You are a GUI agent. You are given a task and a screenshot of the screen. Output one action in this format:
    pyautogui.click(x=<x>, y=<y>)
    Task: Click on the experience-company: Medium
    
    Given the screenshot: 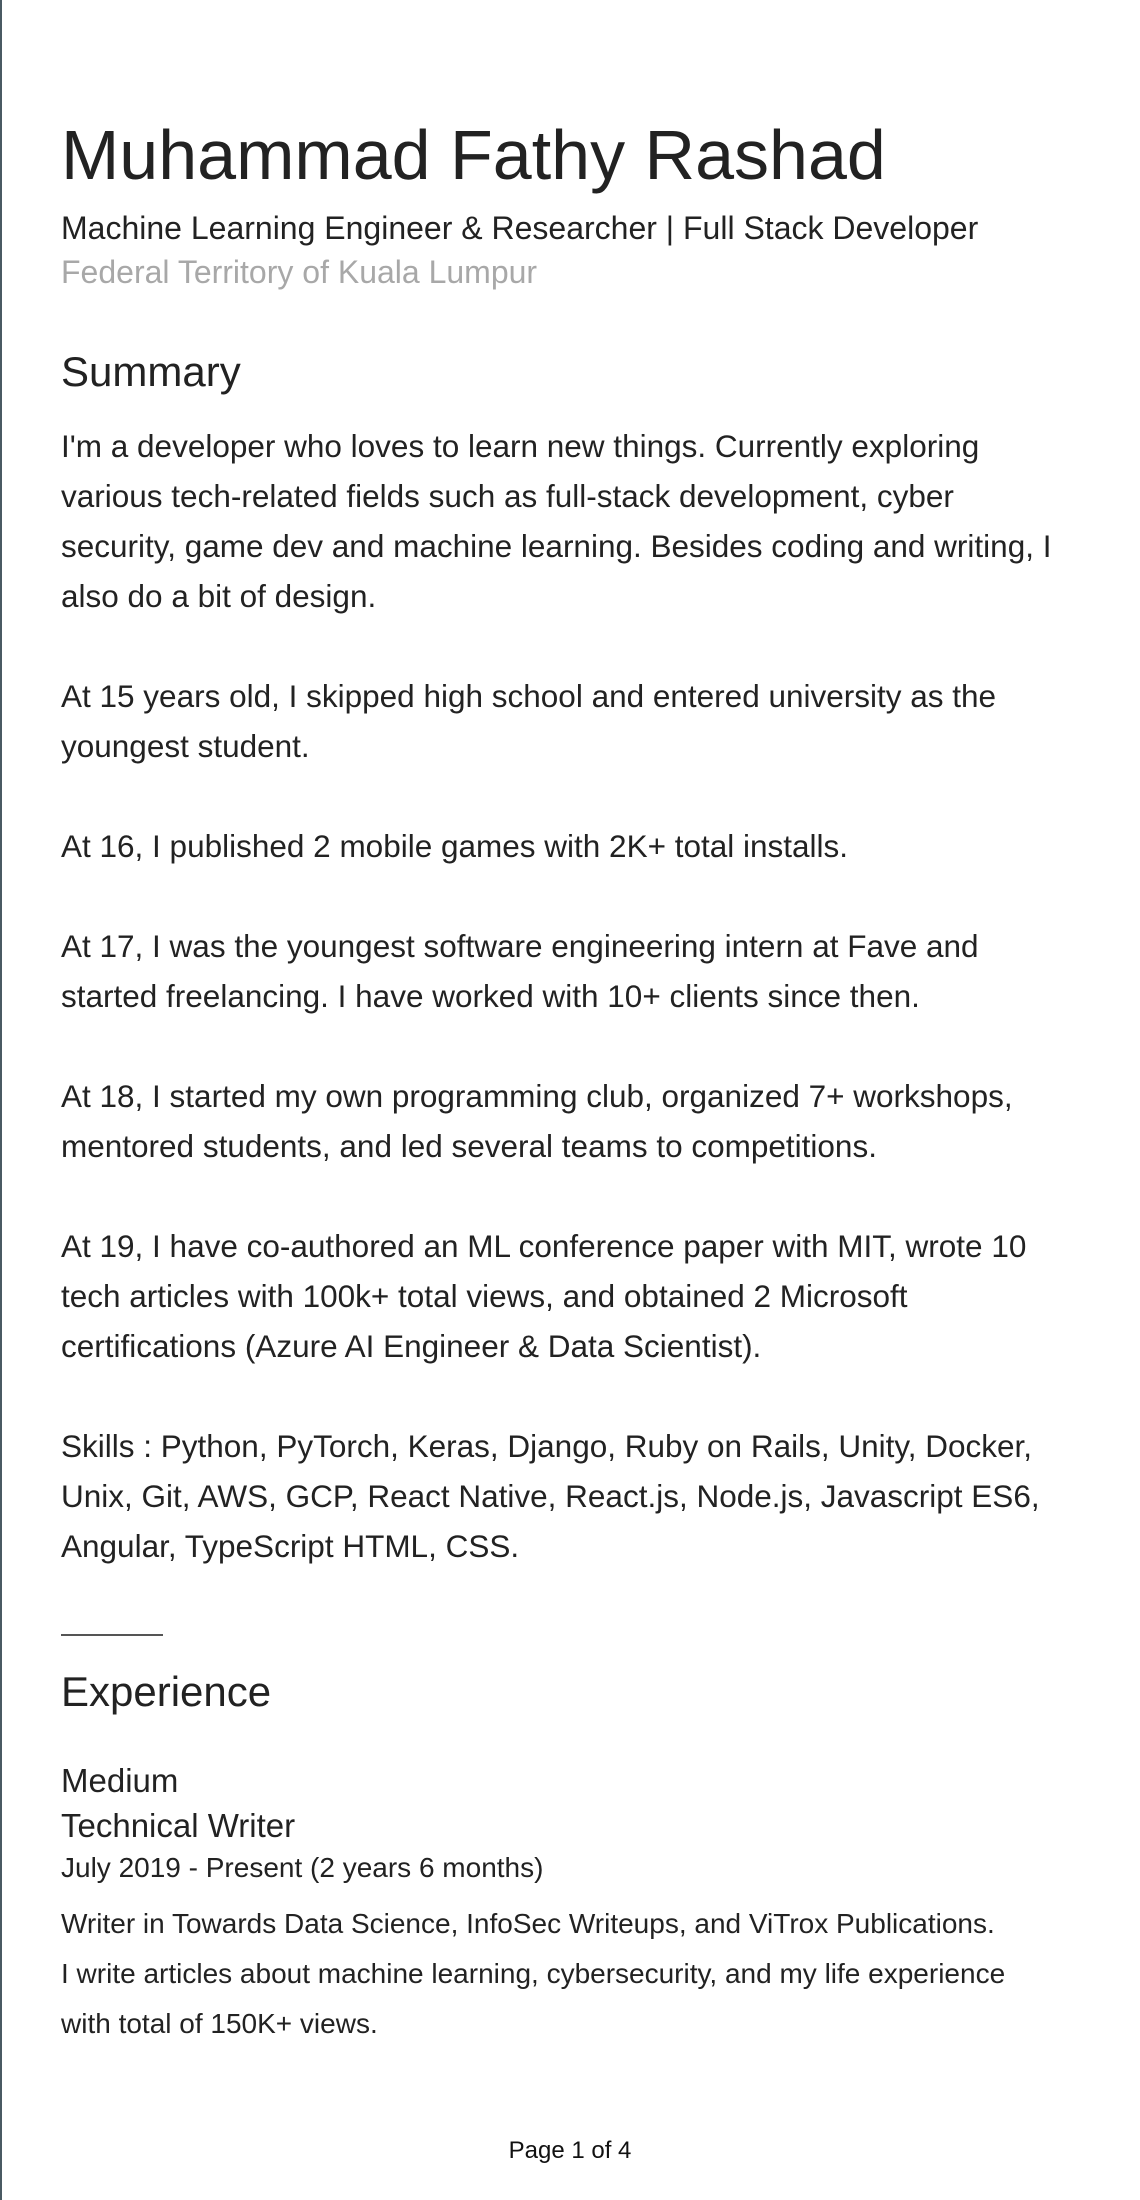 What is the action you would take?
    pyautogui.click(x=120, y=1780)
    